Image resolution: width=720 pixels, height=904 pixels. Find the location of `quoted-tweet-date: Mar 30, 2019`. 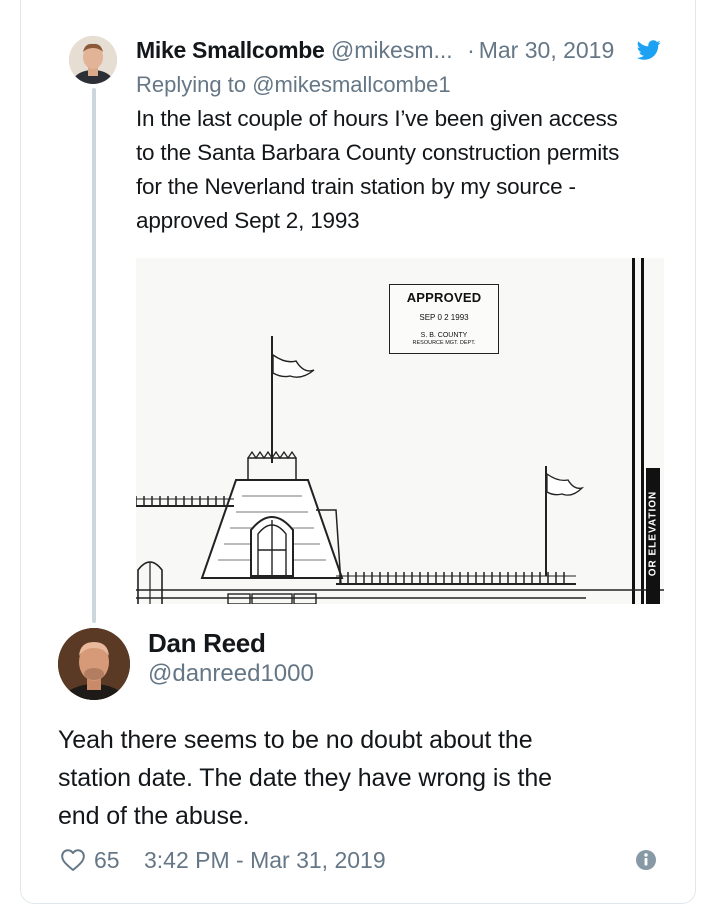

quoted-tweet-date: Mar 30, 2019 is located at coordinates (547, 50).